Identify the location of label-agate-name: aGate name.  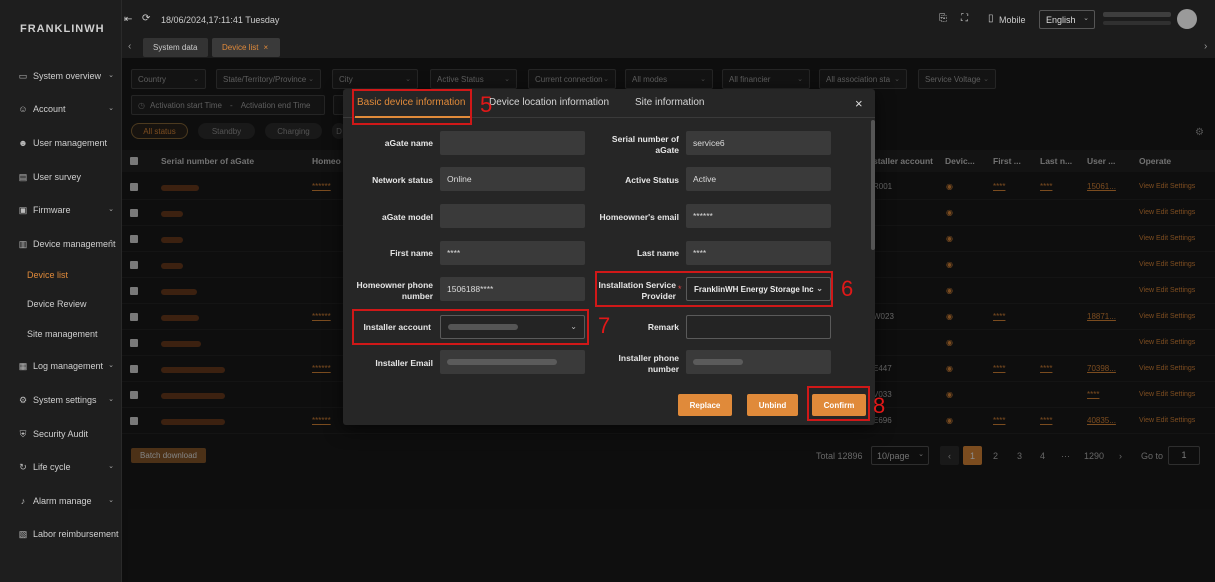
(408, 143).